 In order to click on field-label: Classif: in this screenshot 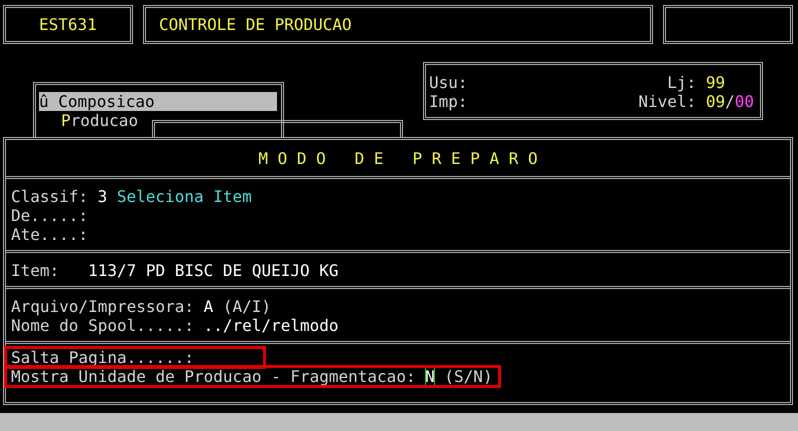, I will do `click(49, 196)`.